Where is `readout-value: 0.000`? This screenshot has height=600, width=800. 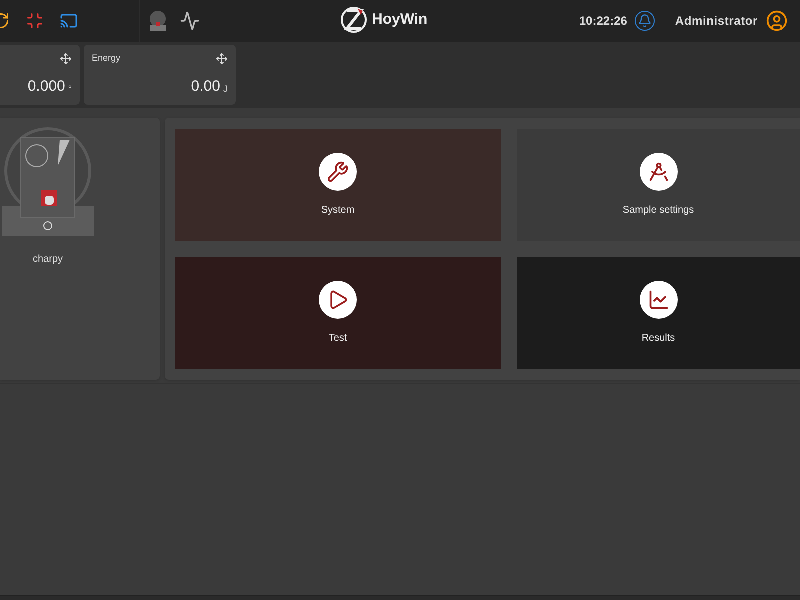
readout-value: 0.000 is located at coordinates (47, 86).